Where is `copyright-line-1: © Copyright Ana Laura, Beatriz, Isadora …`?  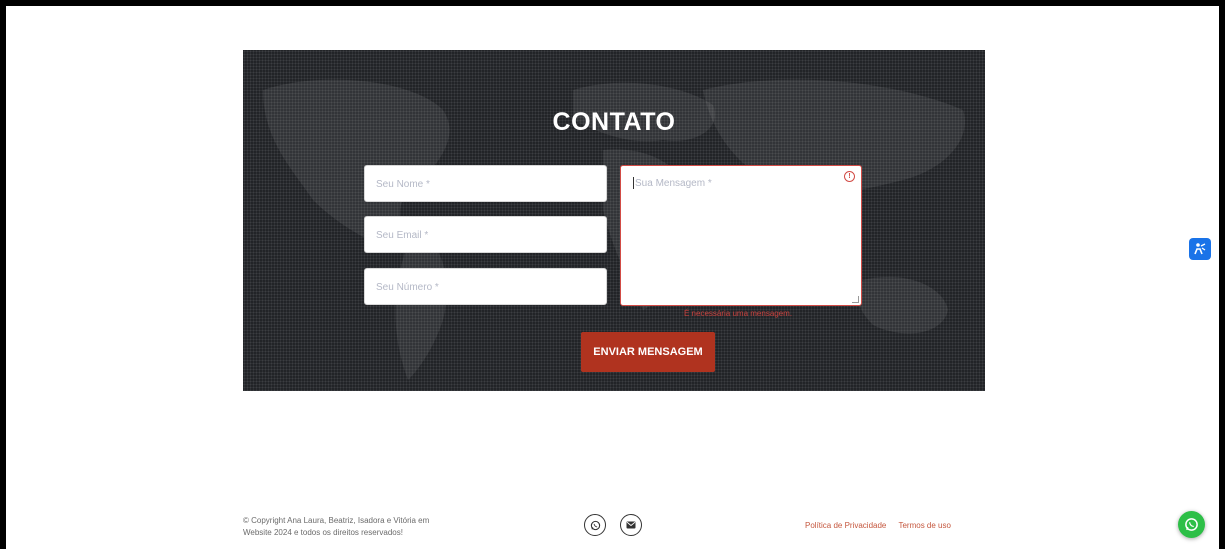 copyright-line-1: © Copyright Ana Laura, Beatriz, Isadora … is located at coordinates (336, 520).